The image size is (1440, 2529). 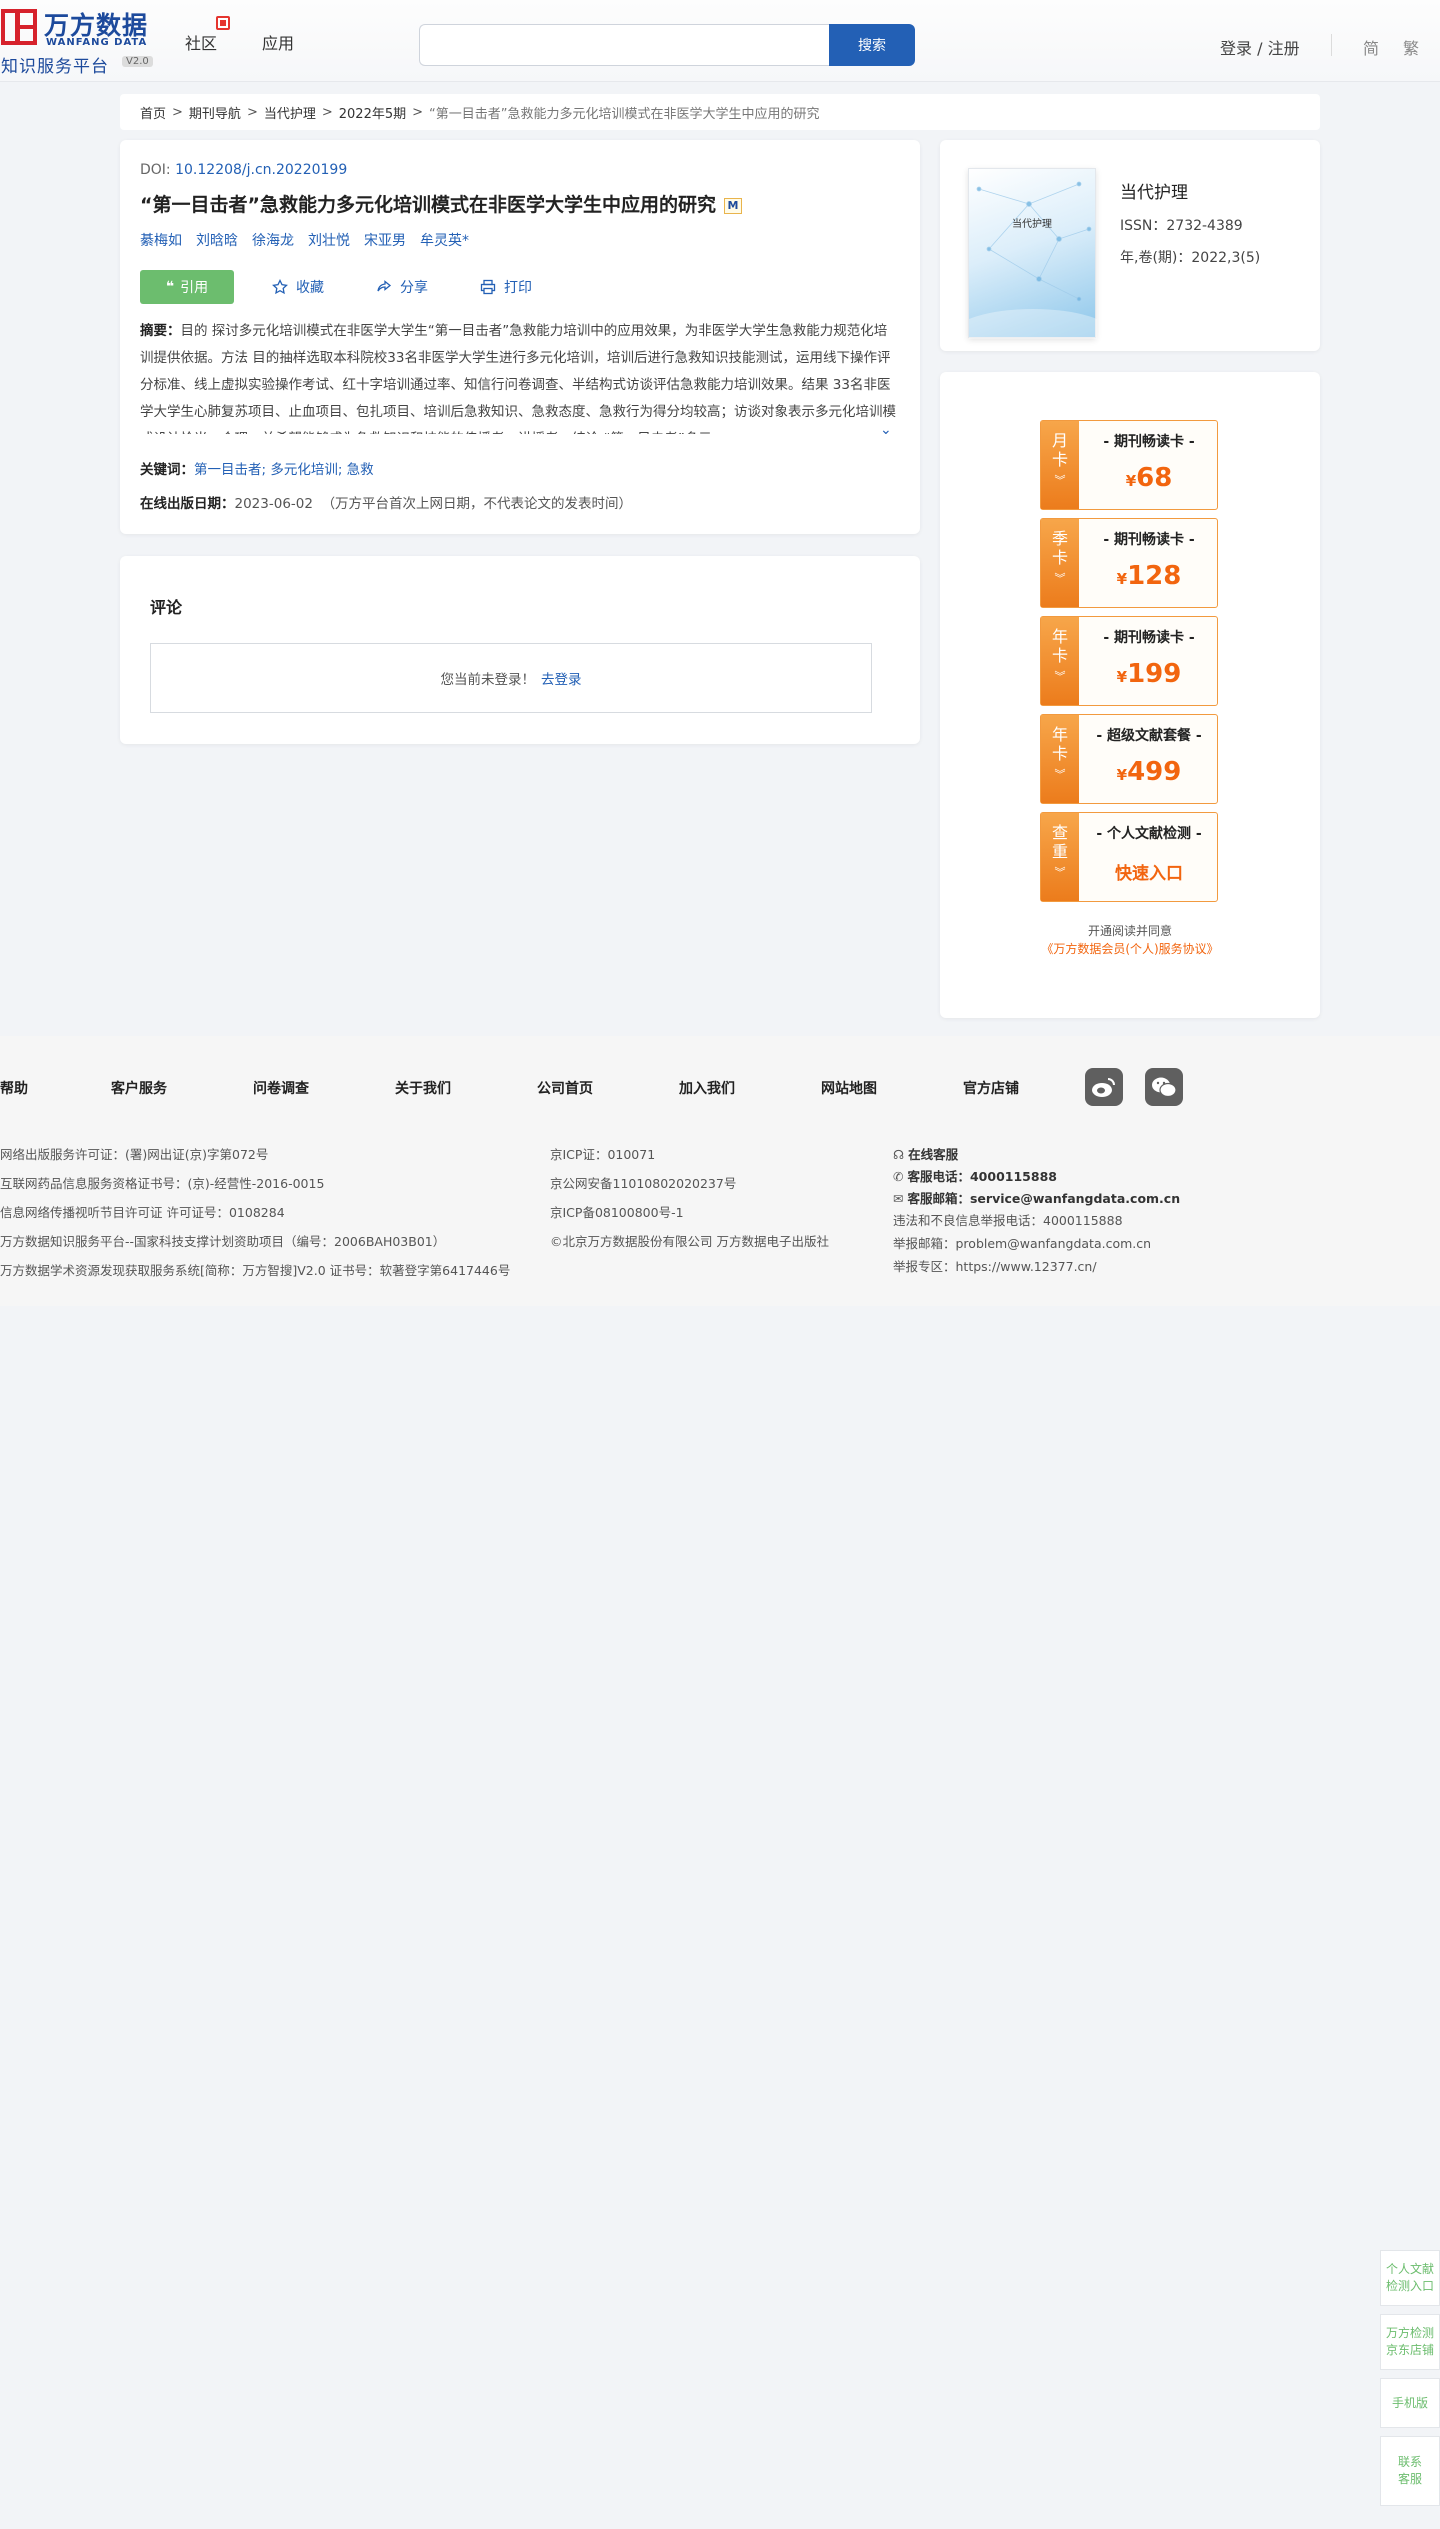 I want to click on doi-link: 10.12208/j.cn.20220199, so click(x=261, y=170).